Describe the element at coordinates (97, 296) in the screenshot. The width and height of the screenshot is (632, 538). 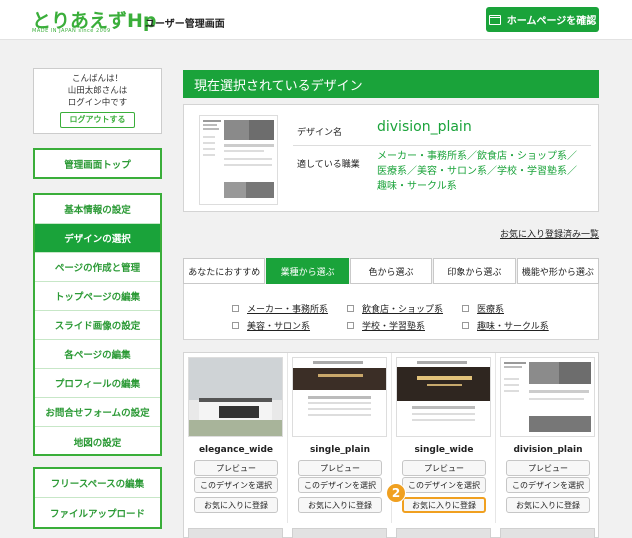
I see `sidebar-item-top-page-edit: トップページの編集` at that location.